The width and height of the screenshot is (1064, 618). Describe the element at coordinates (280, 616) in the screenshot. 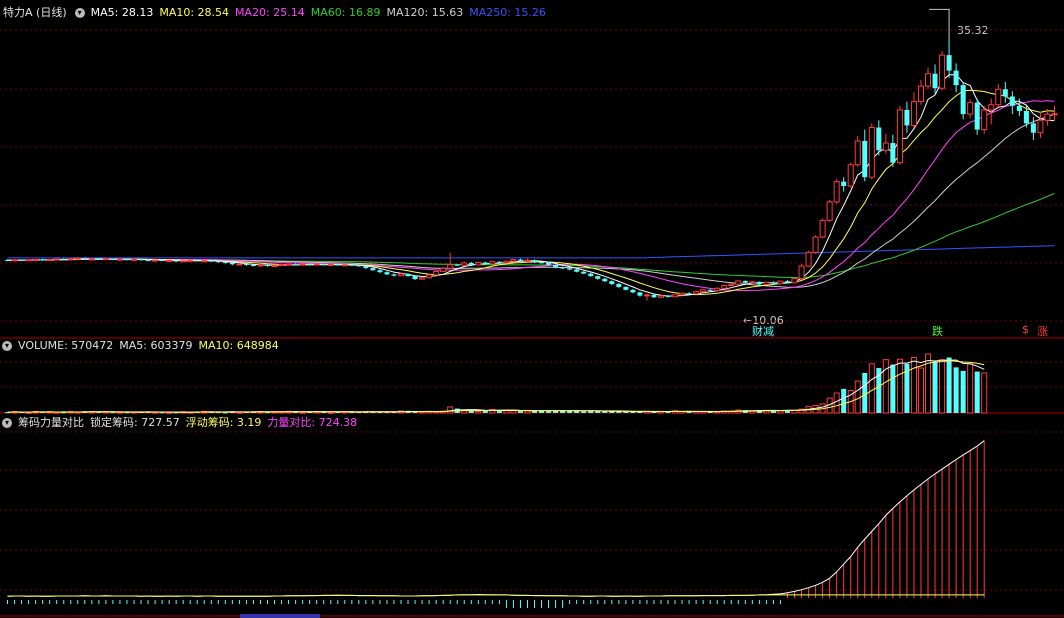

I see `scroll-thumb` at that location.